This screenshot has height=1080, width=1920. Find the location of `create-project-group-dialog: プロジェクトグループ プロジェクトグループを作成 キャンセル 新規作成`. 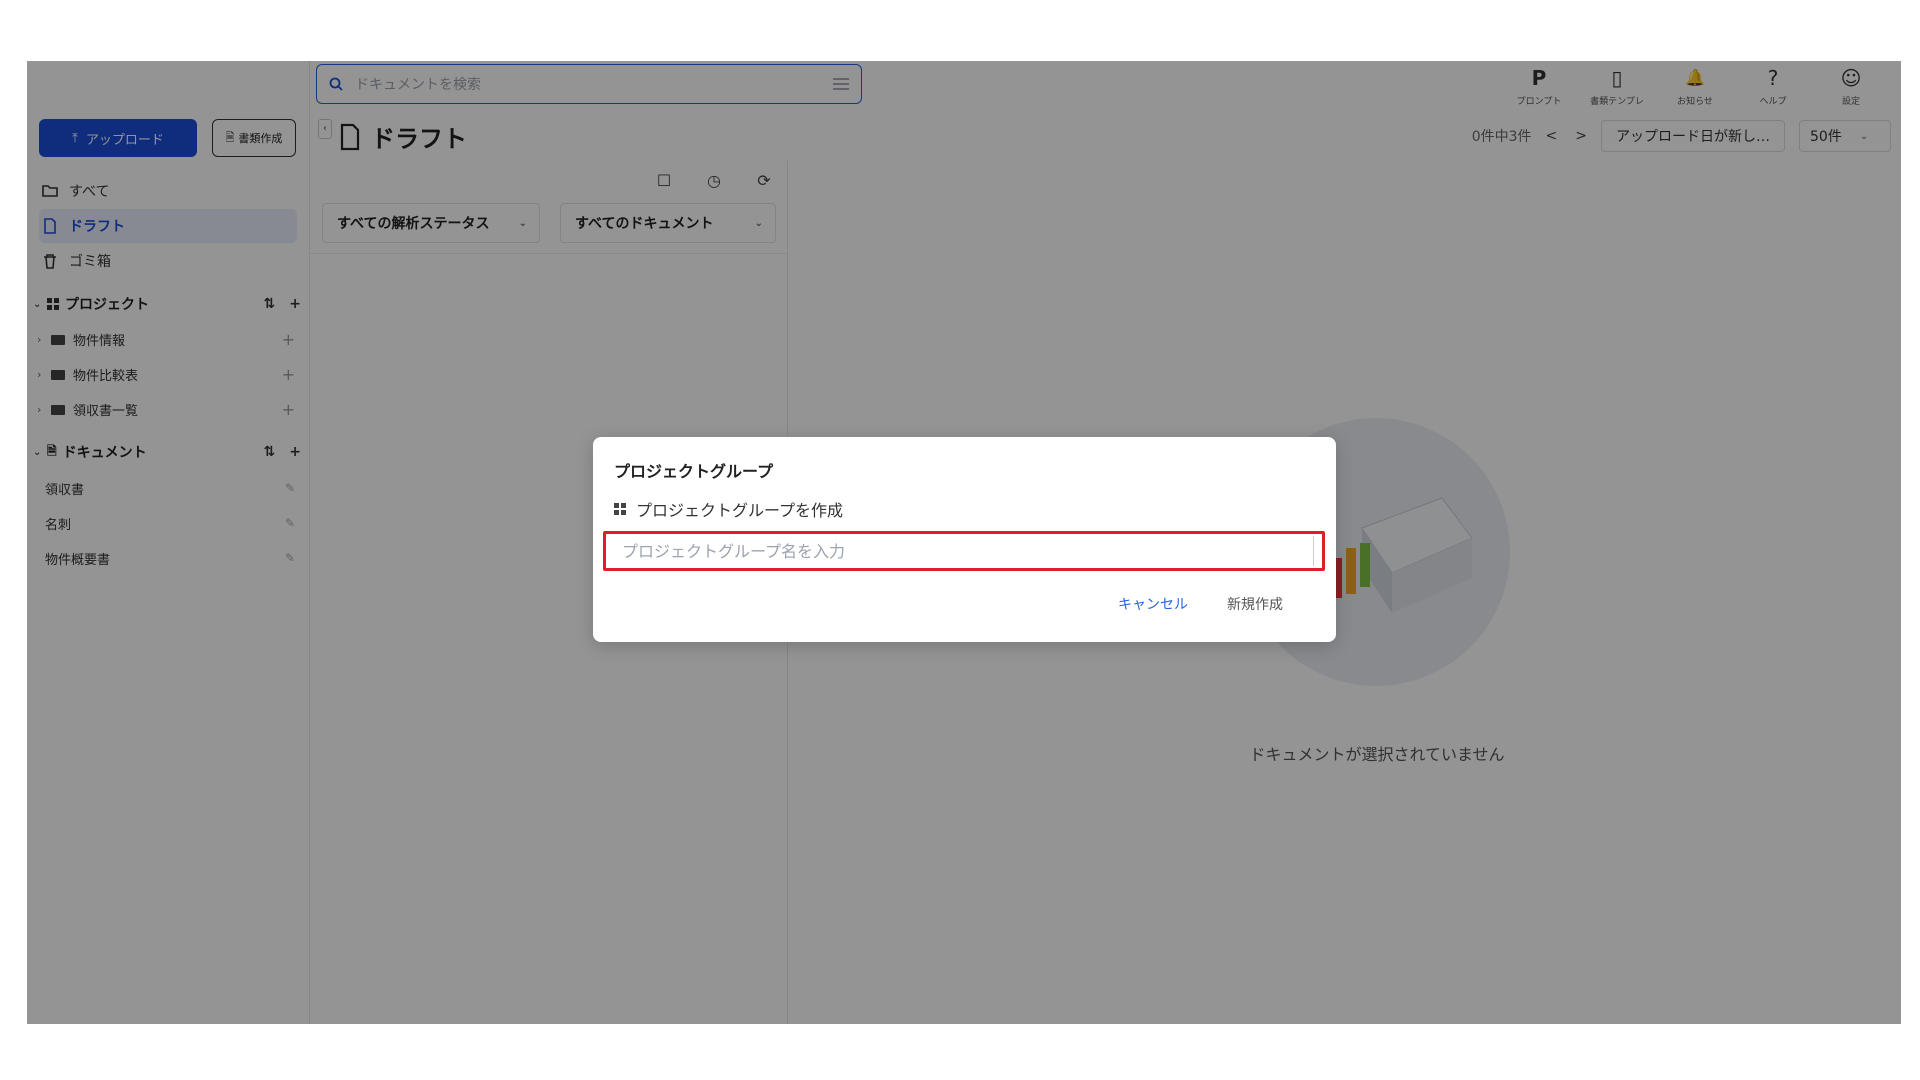

create-project-group-dialog: プロジェクトグループ プロジェクトグループを作成 キャンセル 新規作成 is located at coordinates (964, 539).